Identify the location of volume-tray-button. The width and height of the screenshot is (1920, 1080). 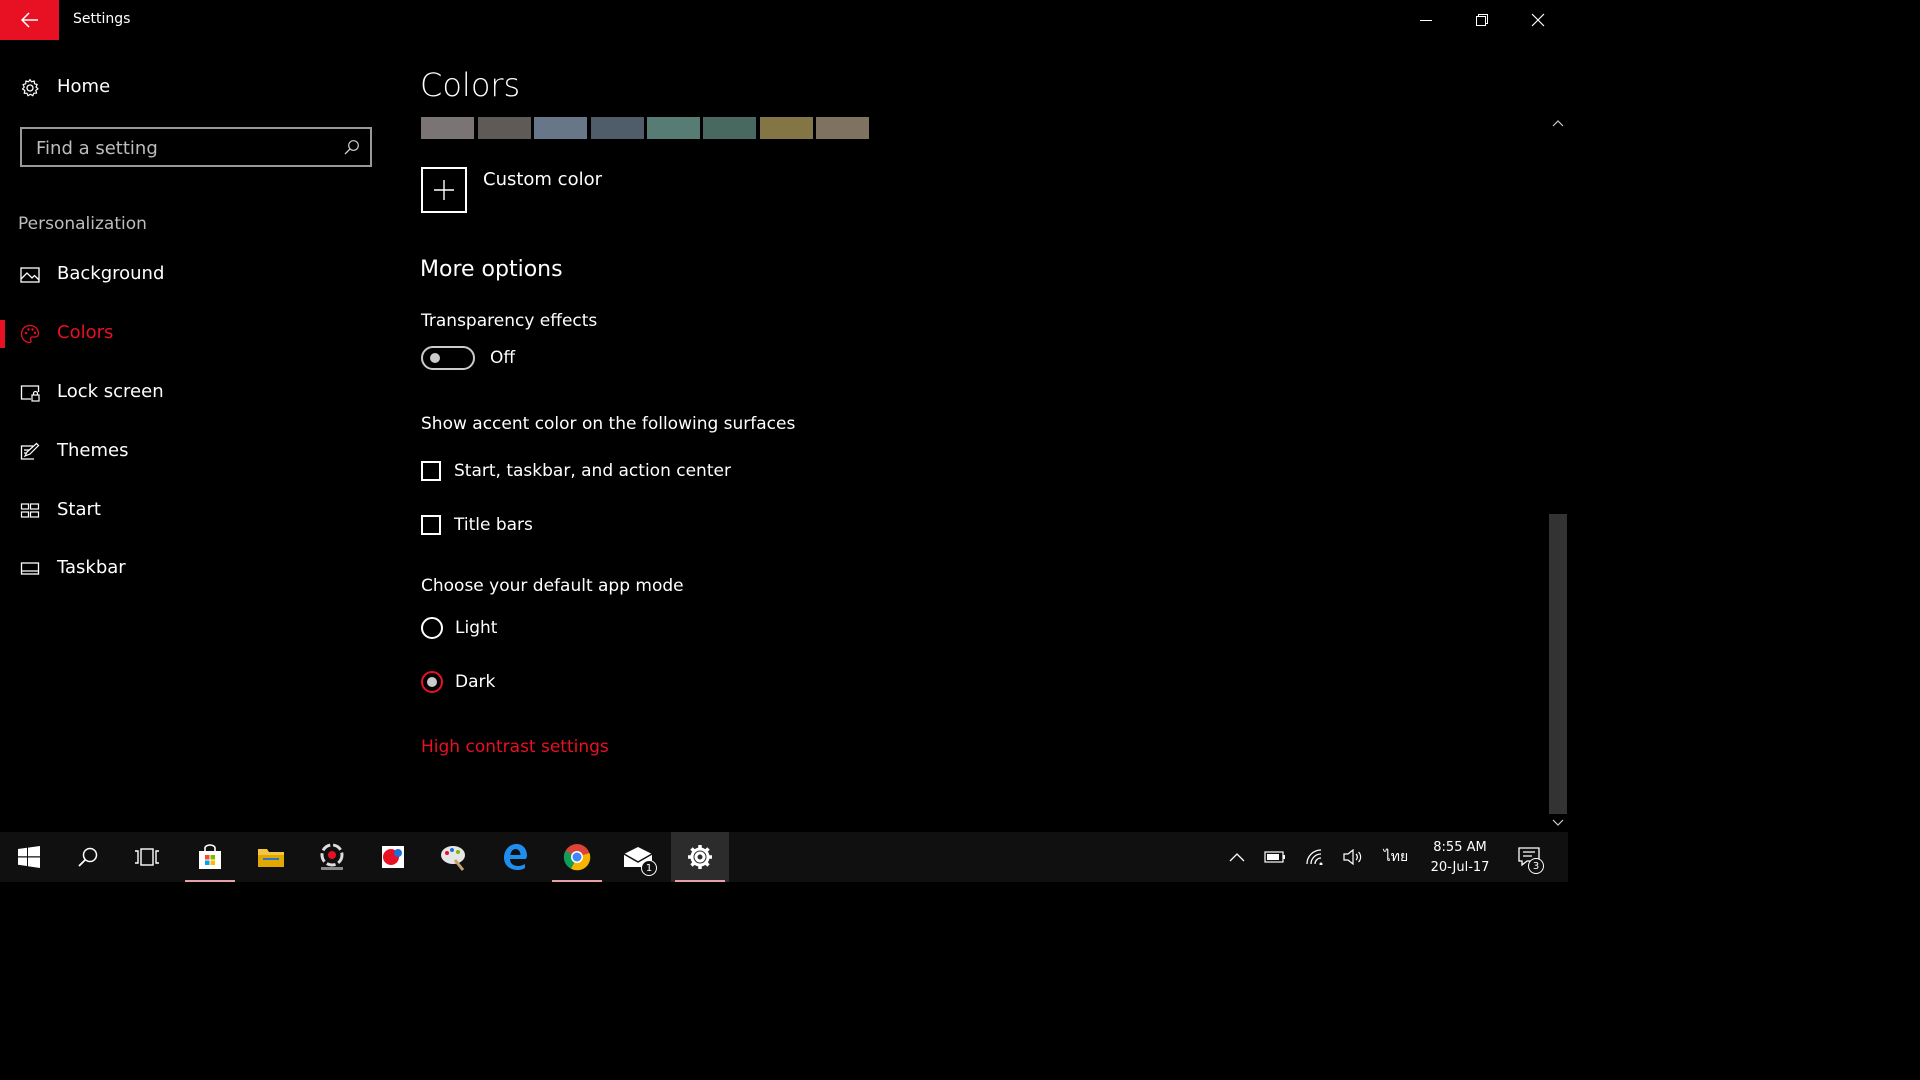
(1353, 857).